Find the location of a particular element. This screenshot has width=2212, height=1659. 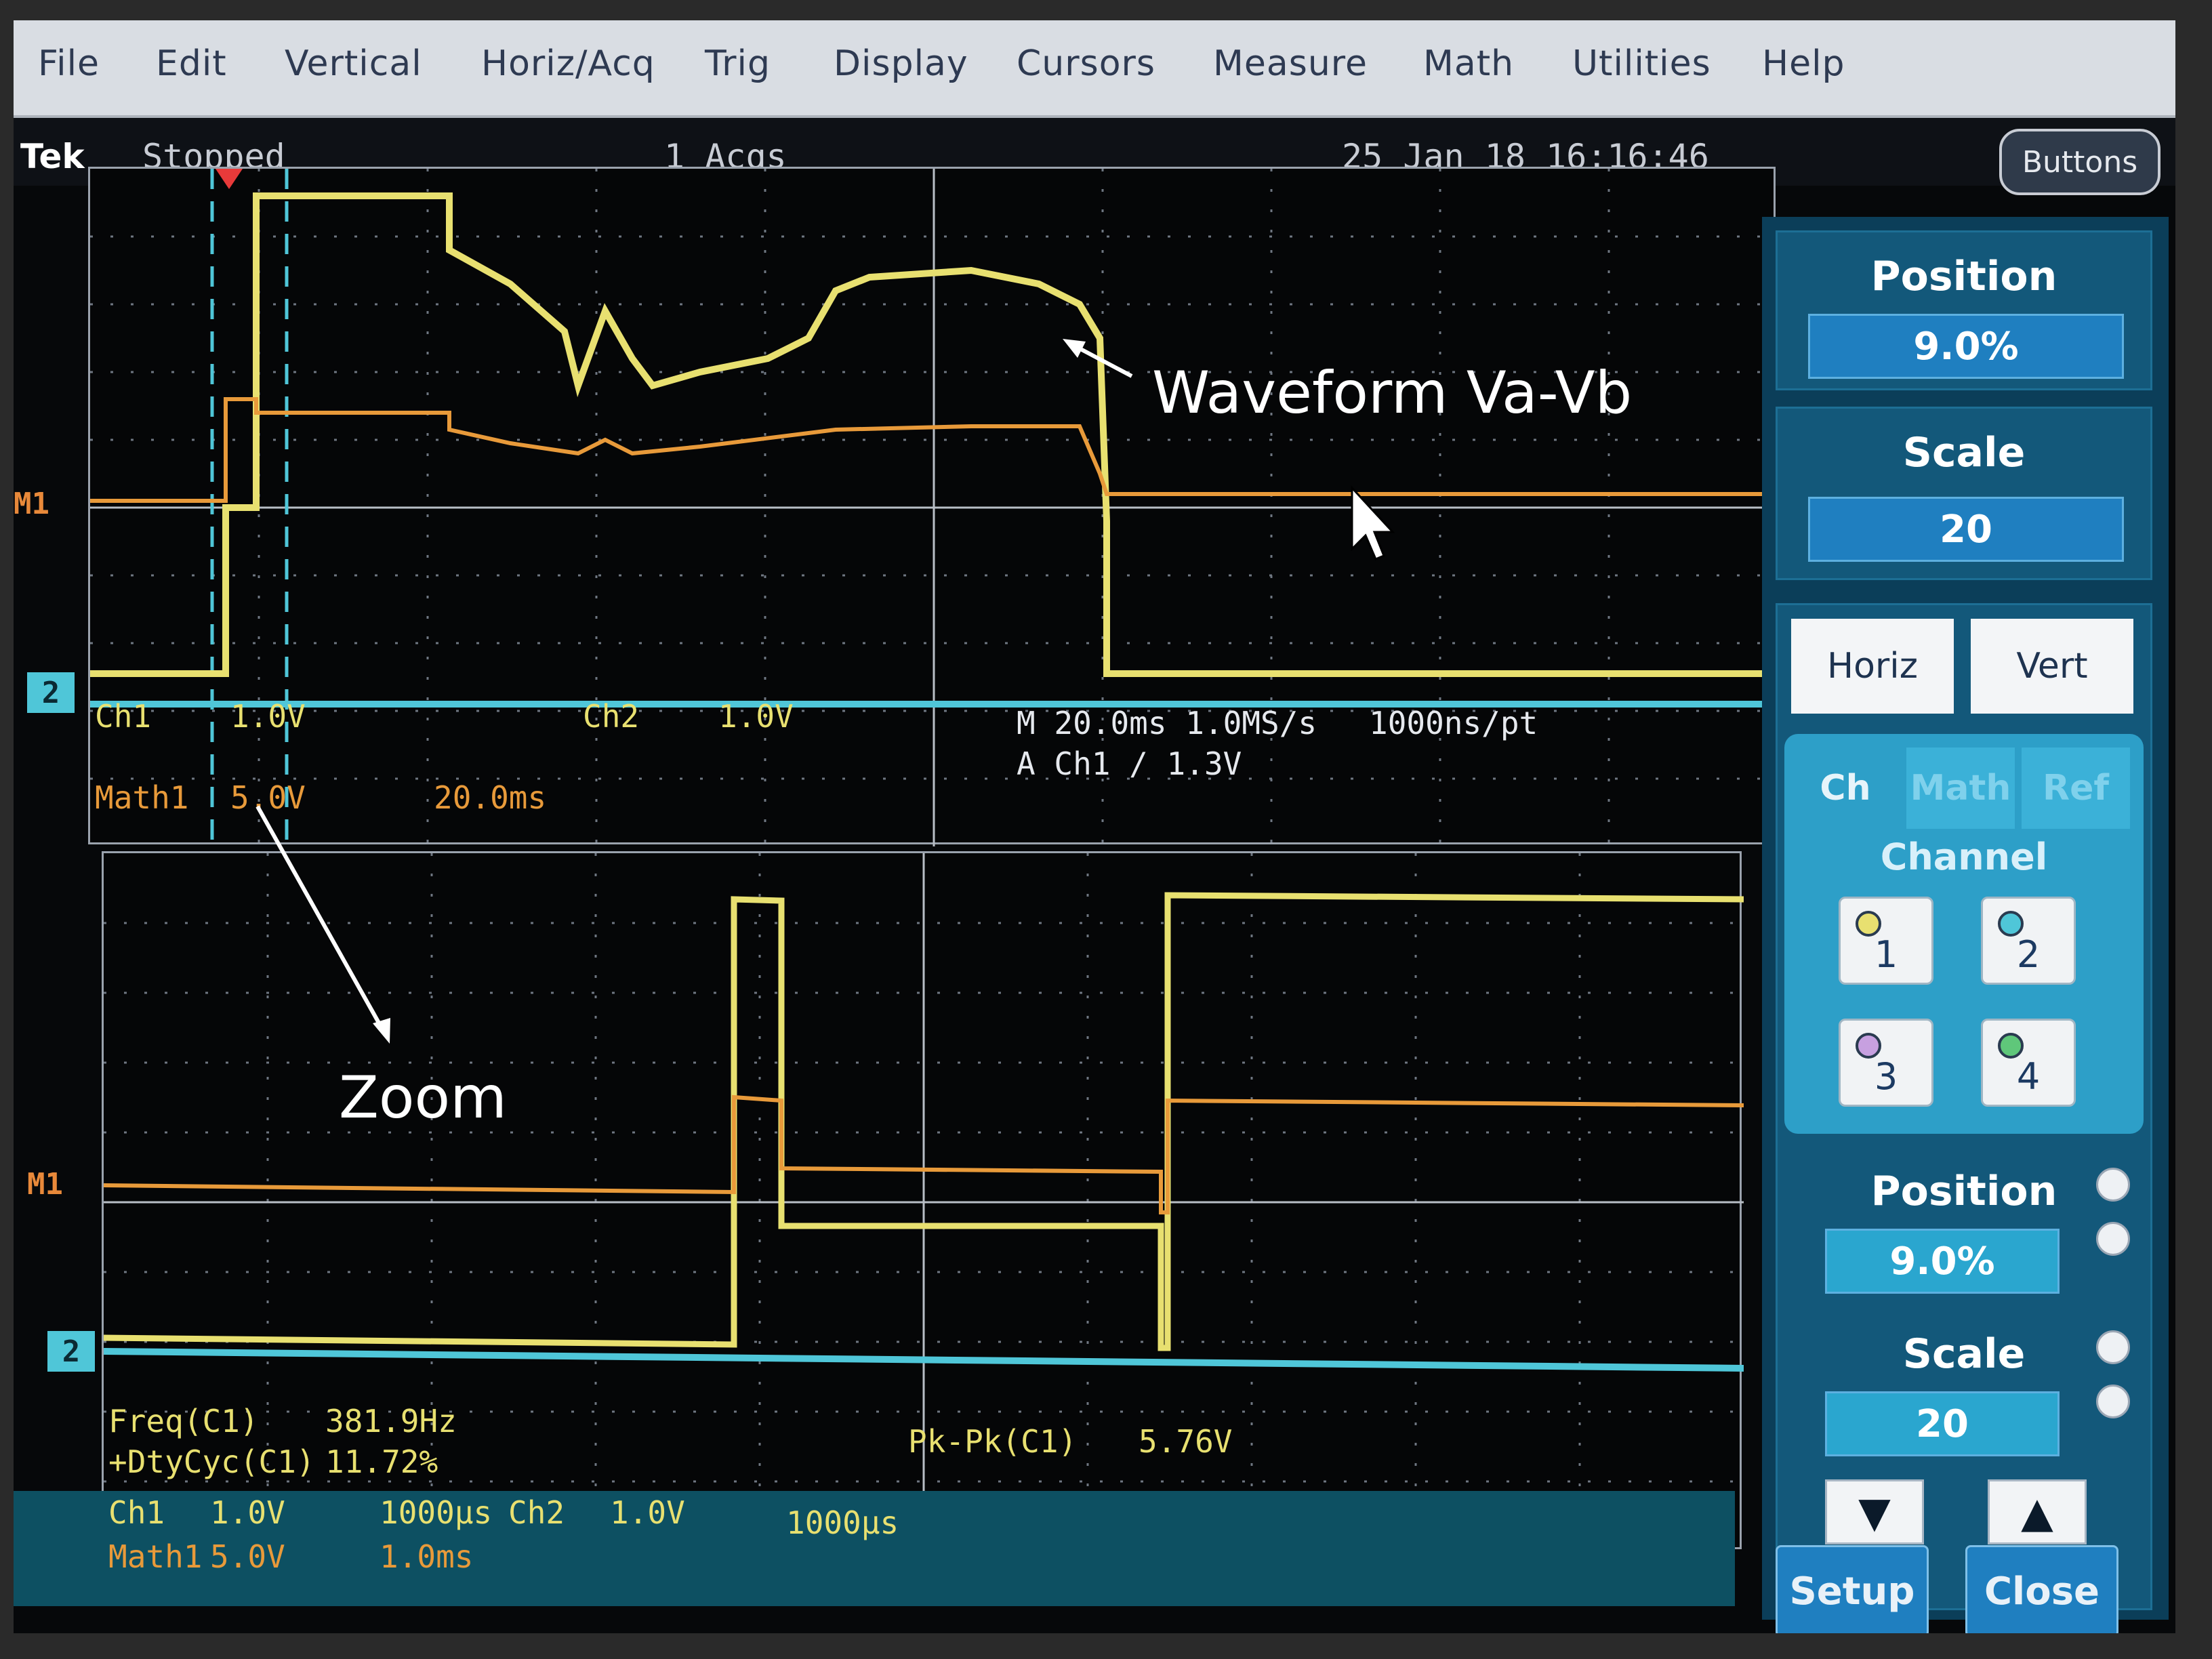

tab-ch: Ch is located at coordinates (1846, 788).